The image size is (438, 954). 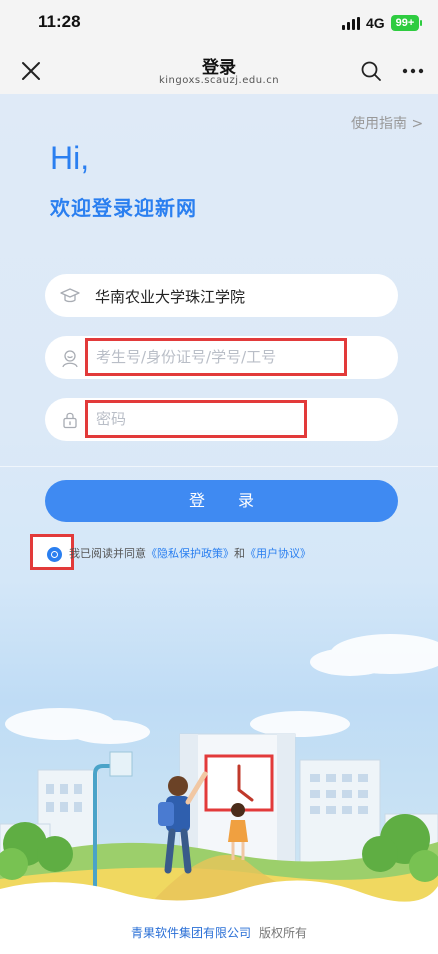 I want to click on graduation-cap-icon, so click(x=70, y=295).